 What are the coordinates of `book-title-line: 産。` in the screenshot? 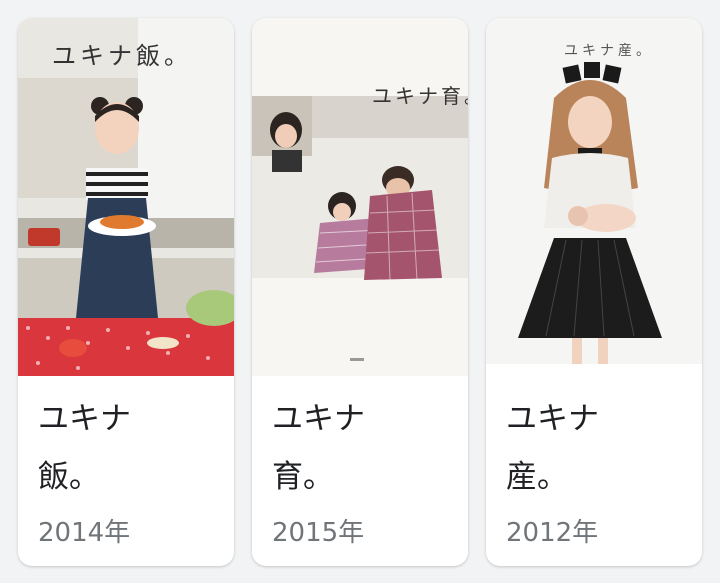 It's located at (537, 477).